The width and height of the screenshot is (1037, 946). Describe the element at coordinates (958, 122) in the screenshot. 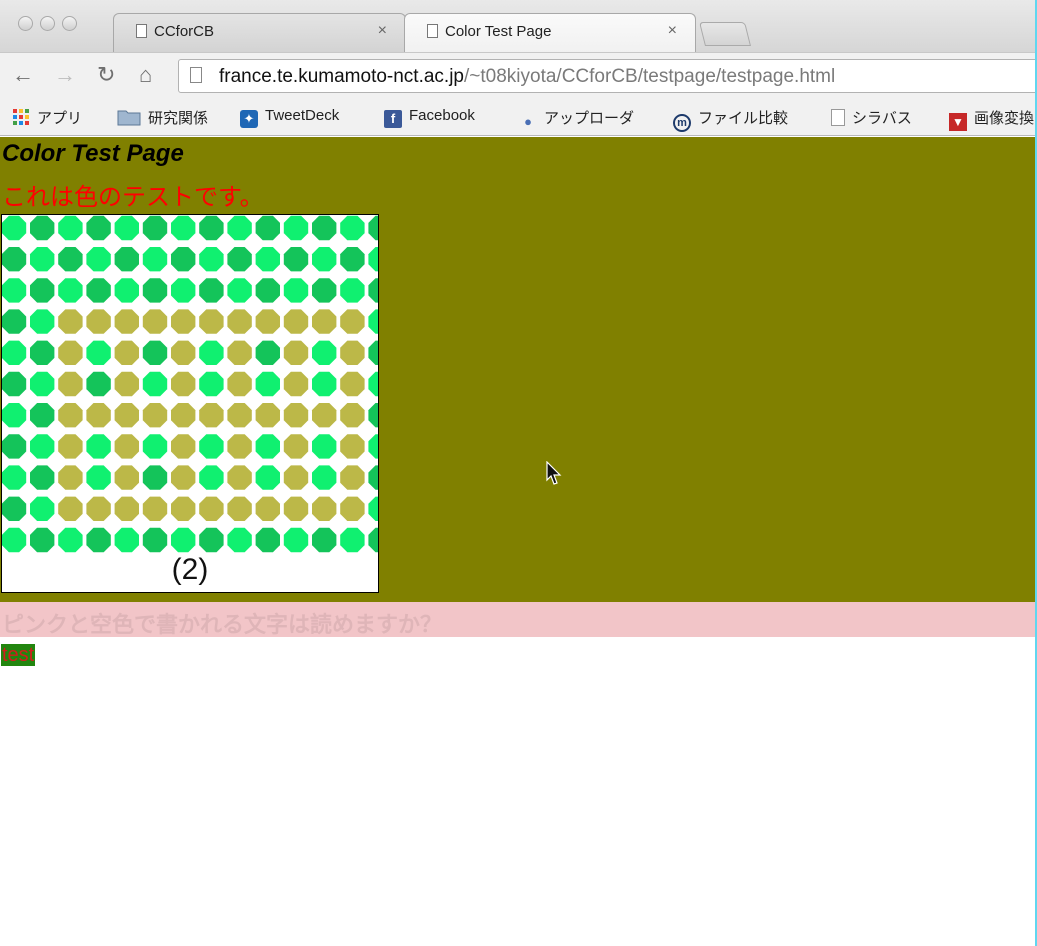

I see `image-convert-icon: ▼` at that location.